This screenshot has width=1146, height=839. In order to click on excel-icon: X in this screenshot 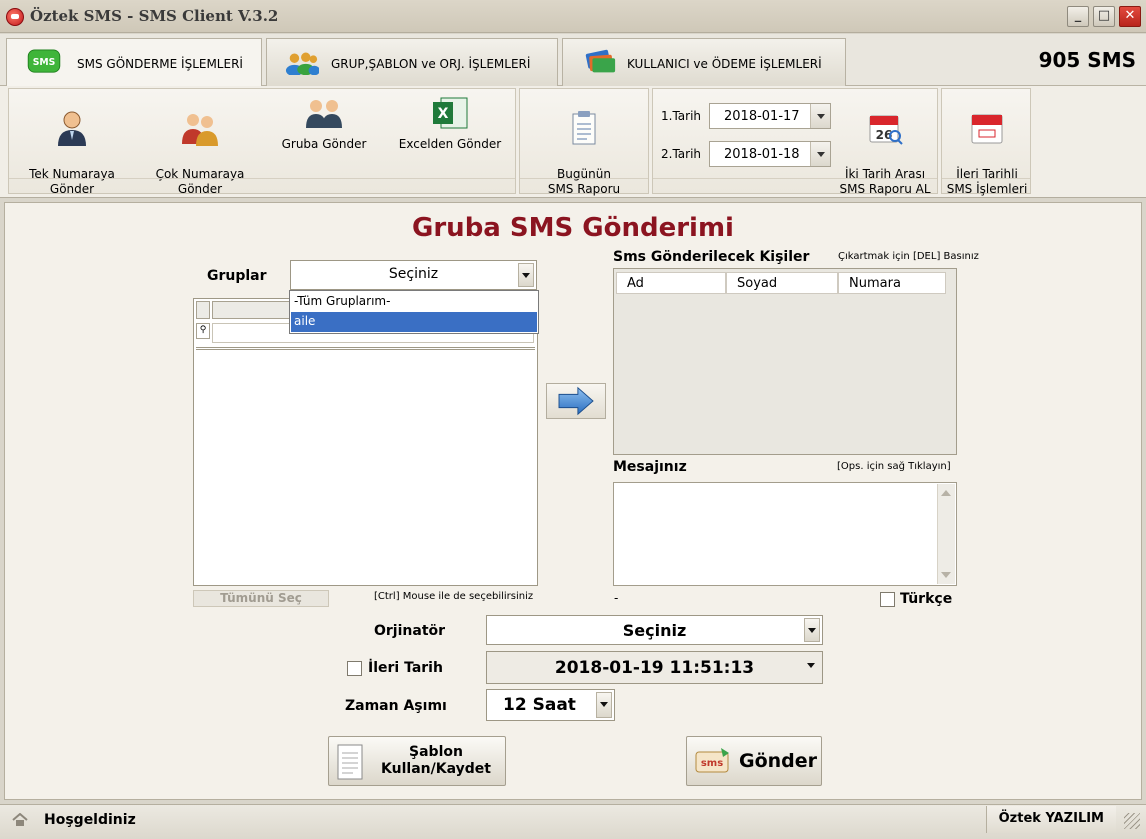, I will do `click(450, 113)`.